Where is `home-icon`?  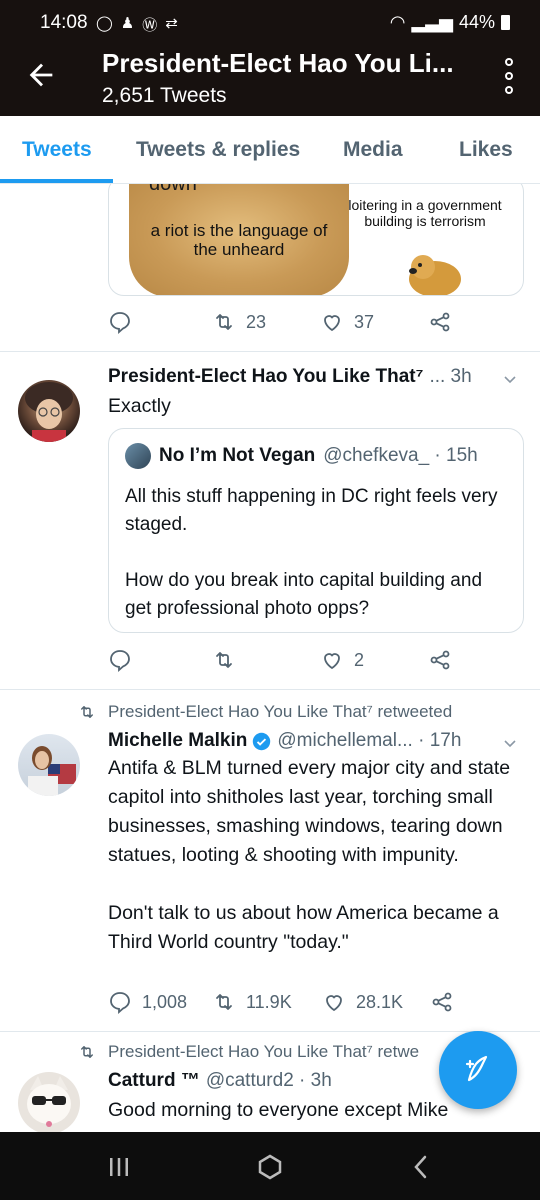 home-icon is located at coordinates (270, 1167).